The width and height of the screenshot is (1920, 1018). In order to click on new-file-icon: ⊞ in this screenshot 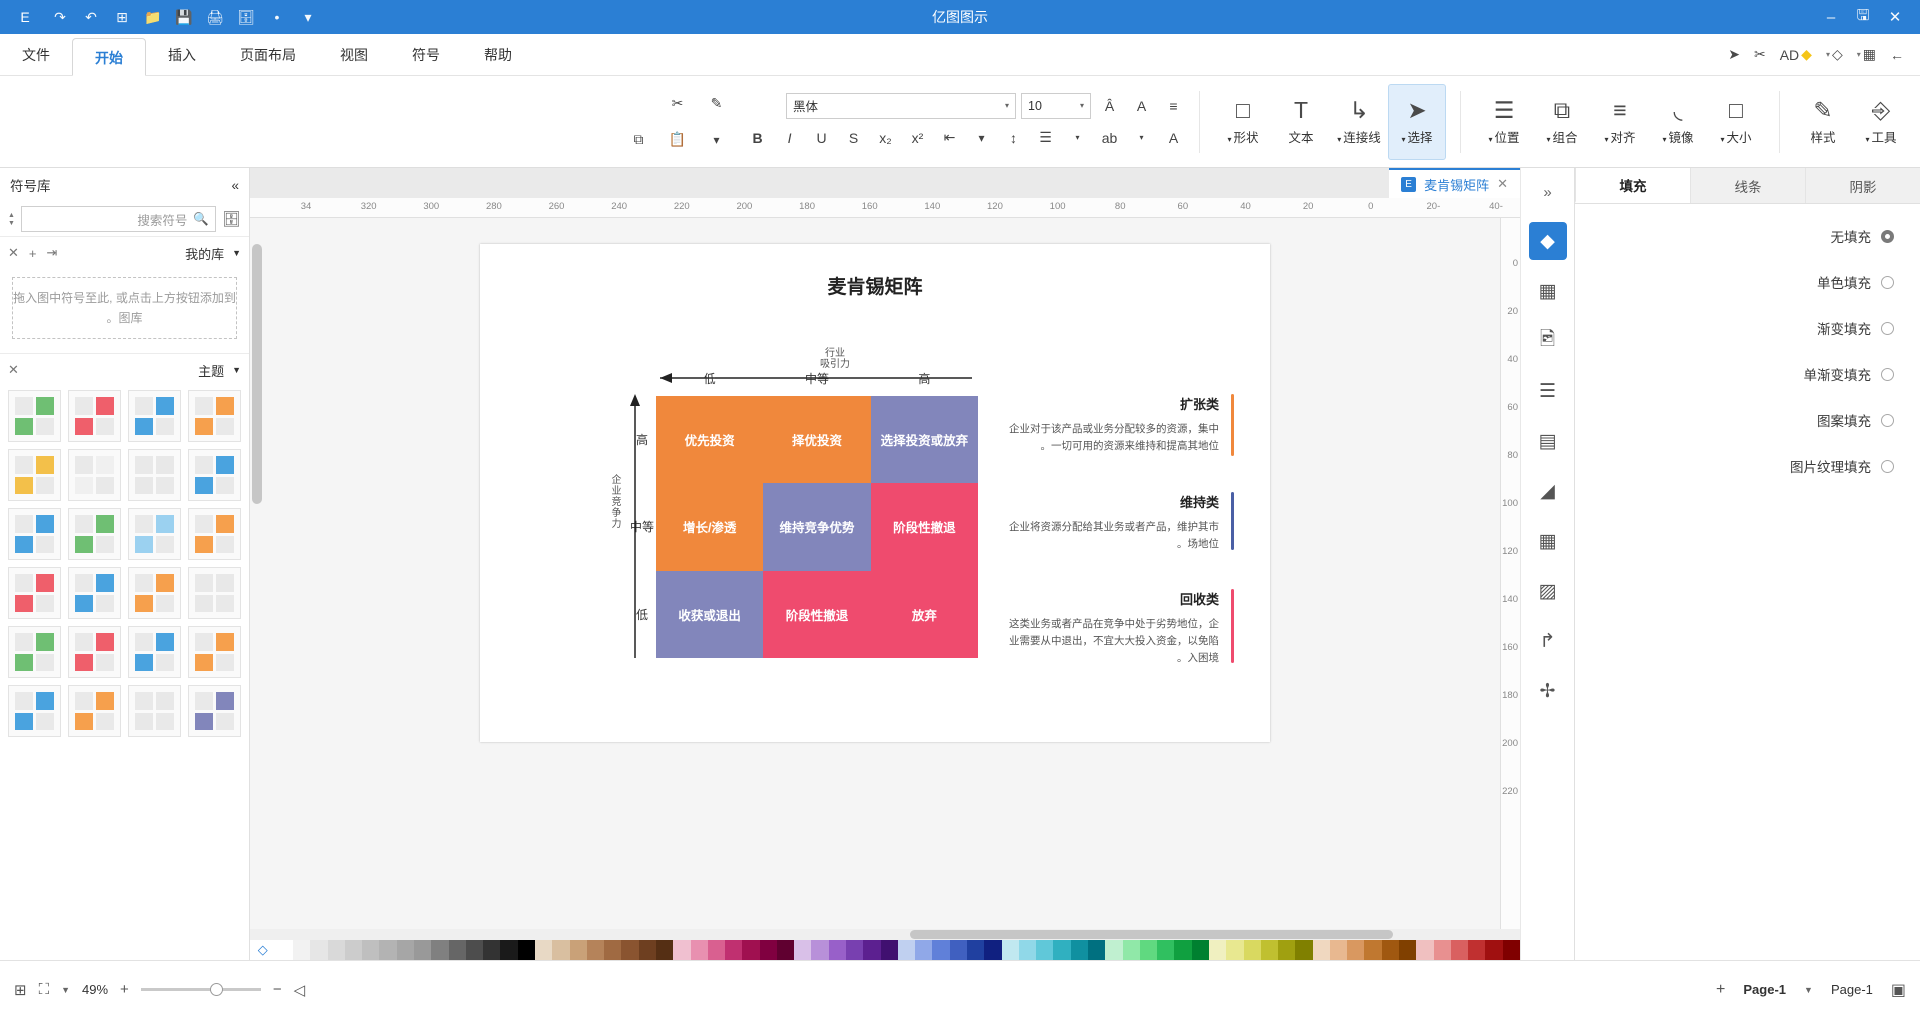, I will do `click(122, 17)`.